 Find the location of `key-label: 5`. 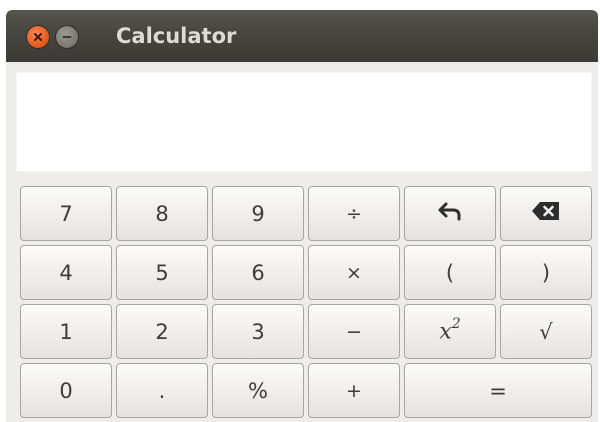

key-label: 5 is located at coordinates (162, 272).